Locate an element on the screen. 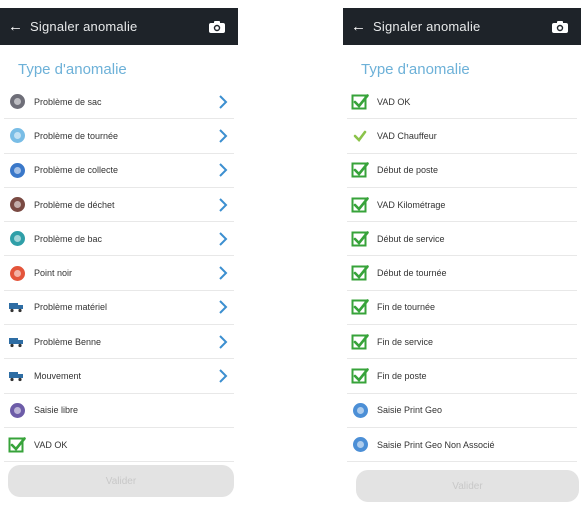 This screenshot has height=514, width=588. list-item-label: Début de service is located at coordinates (411, 238).